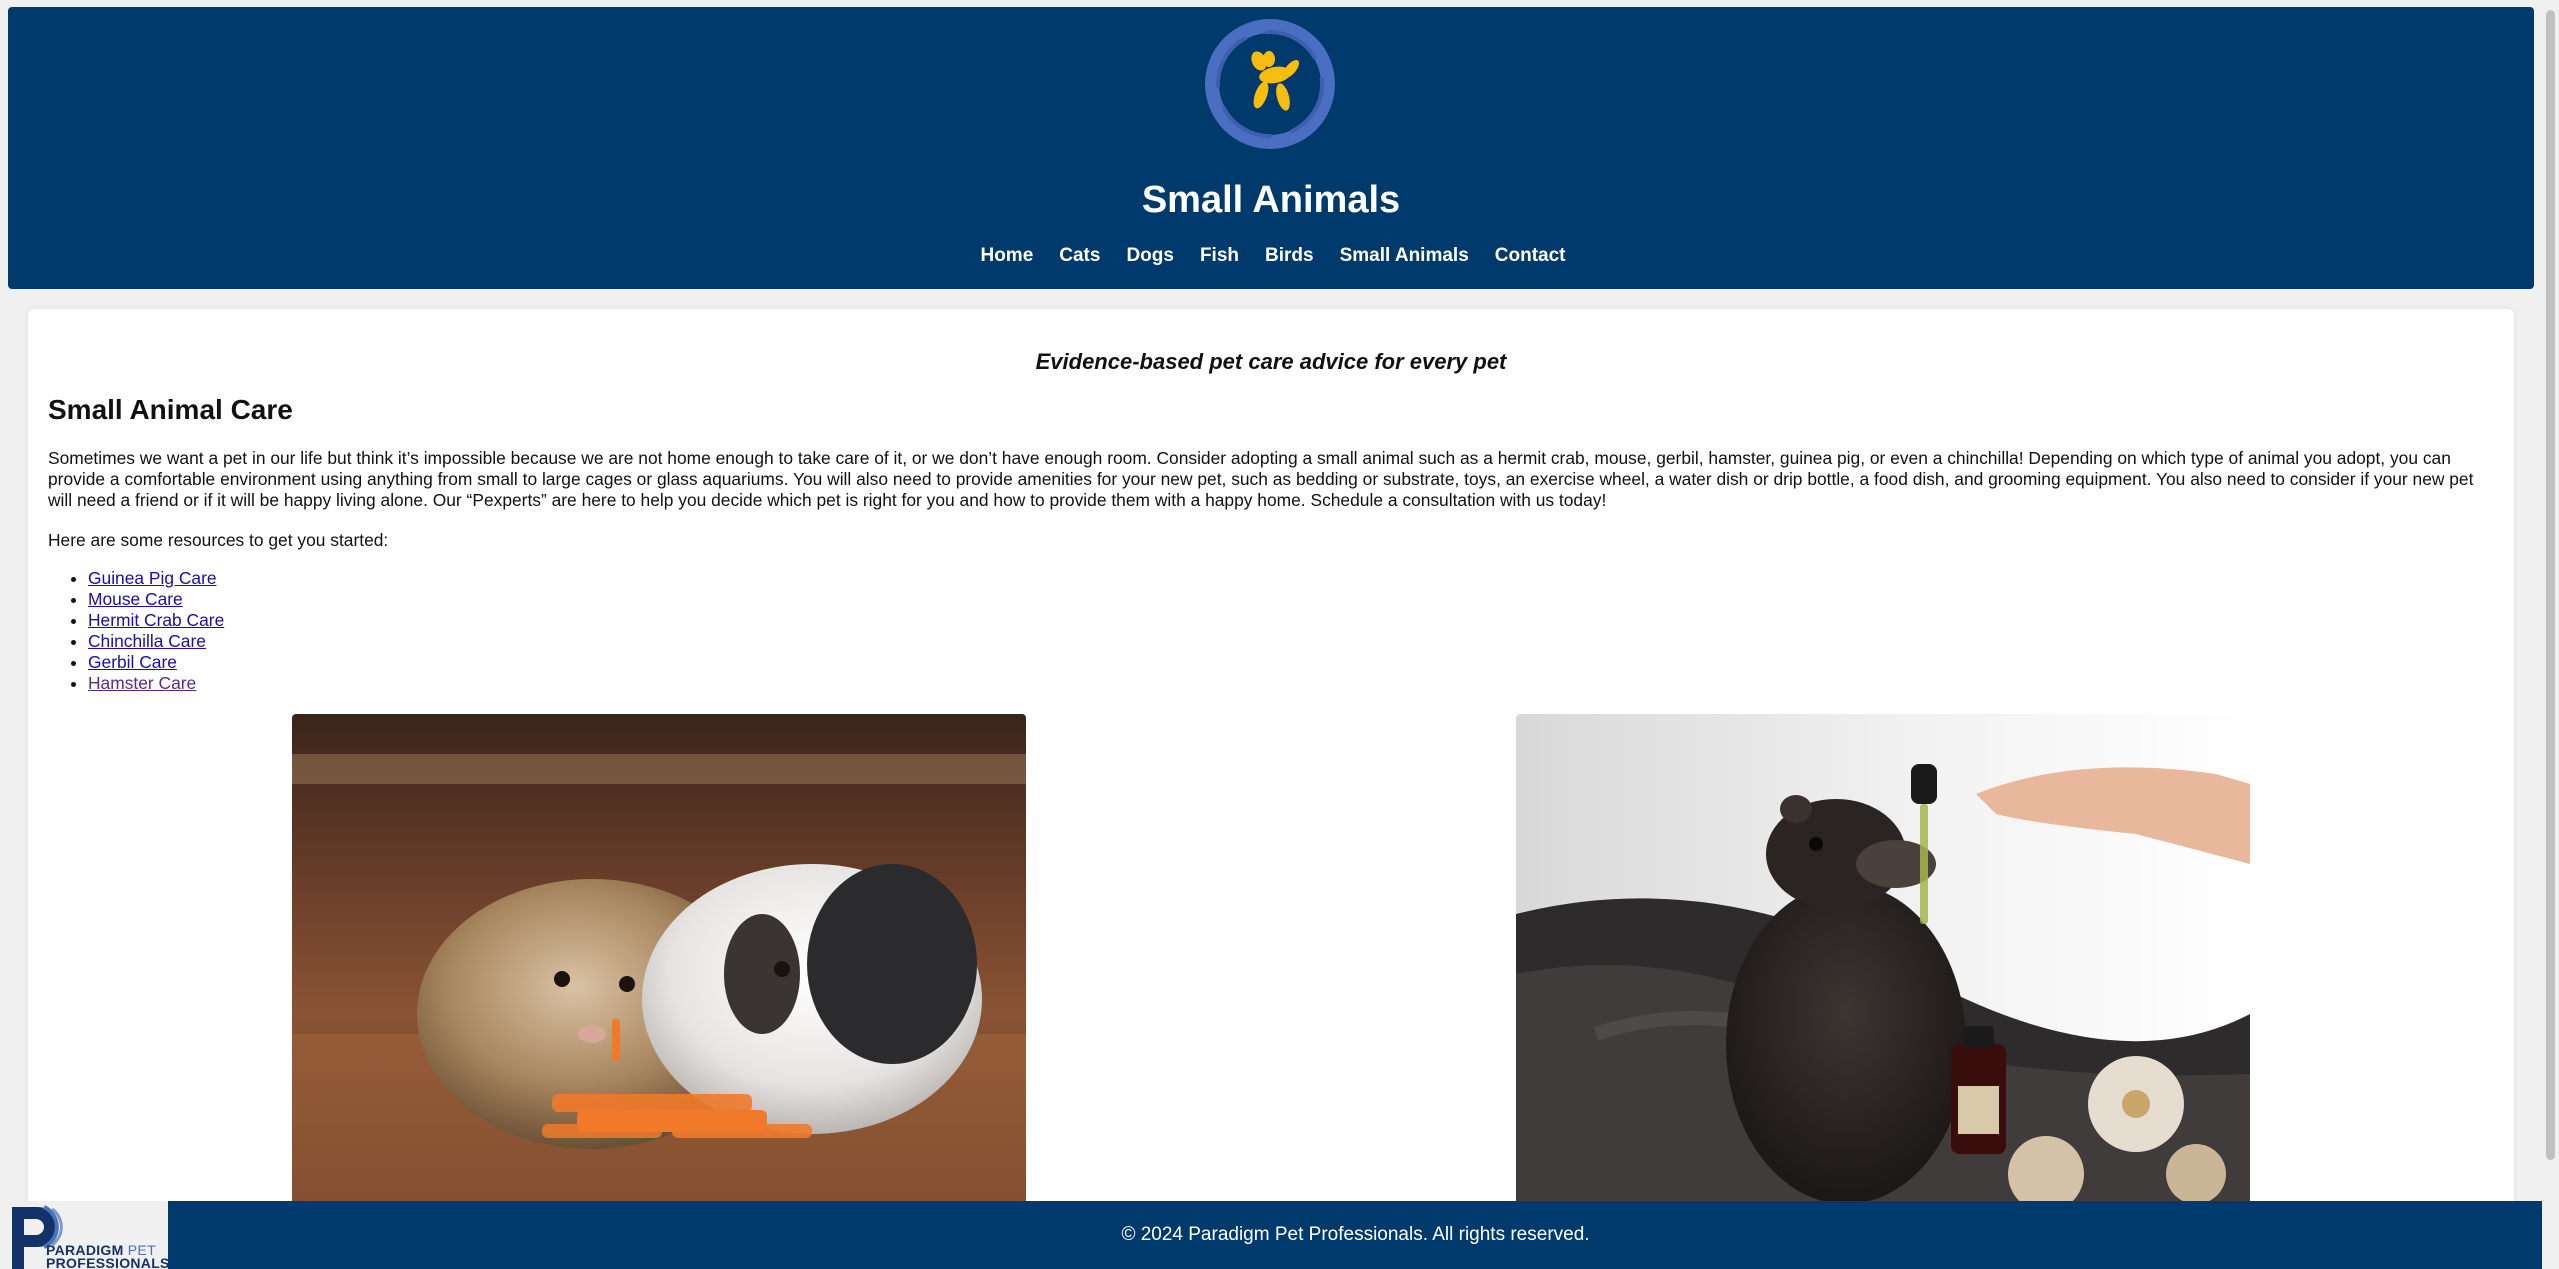 The height and width of the screenshot is (1269, 2559). What do you see at coordinates (89, 1235) in the screenshot?
I see `brand-logo: PARADIGM PET PROFESSIONALS` at bounding box center [89, 1235].